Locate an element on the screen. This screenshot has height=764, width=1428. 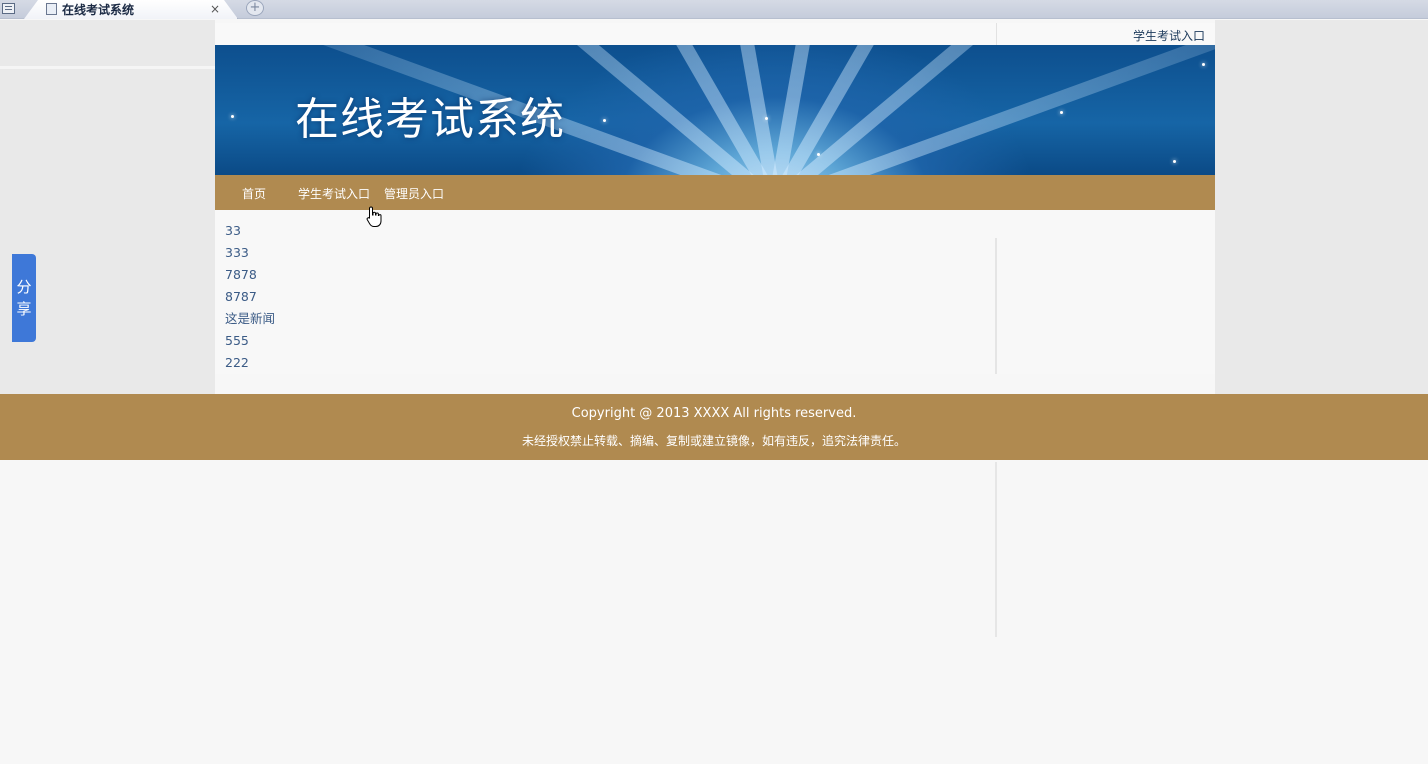
share-label-2: 享 is located at coordinates (24, 309).